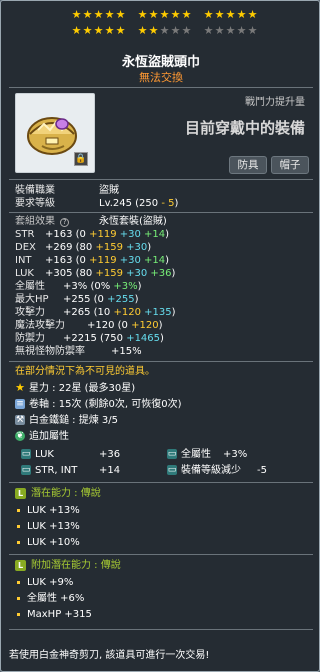 The width and height of the screenshot is (320, 672). Describe the element at coordinates (104, 234) in the screenshot. I see `stat-flame: +119` at that location.